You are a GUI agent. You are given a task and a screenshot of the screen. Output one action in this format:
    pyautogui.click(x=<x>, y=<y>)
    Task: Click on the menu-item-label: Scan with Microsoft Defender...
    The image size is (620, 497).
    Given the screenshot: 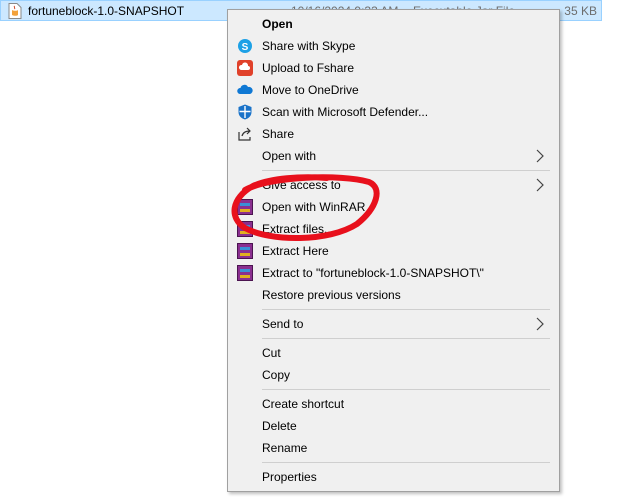 What is the action you would take?
    pyautogui.click(x=345, y=112)
    